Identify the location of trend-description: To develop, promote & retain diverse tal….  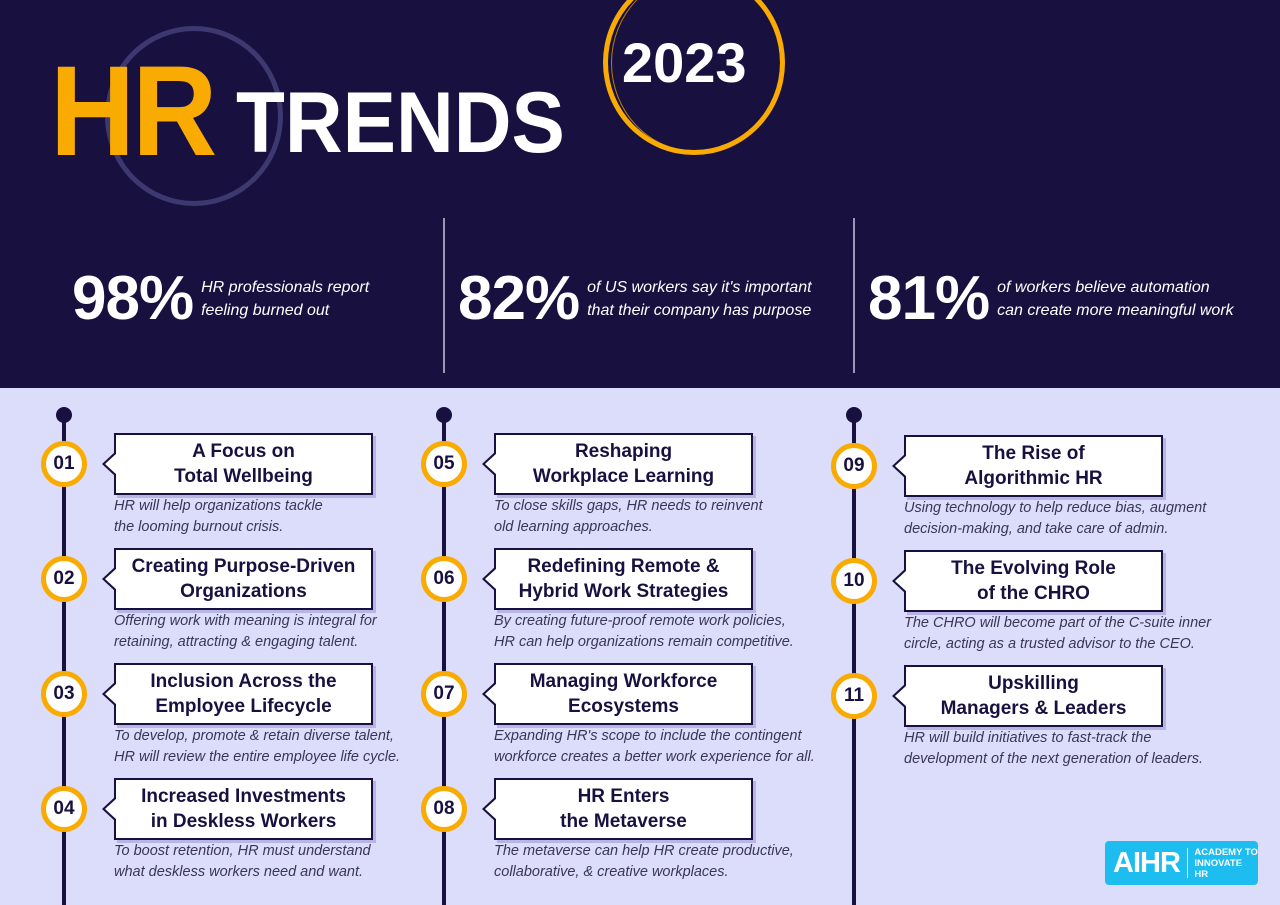
(257, 747).